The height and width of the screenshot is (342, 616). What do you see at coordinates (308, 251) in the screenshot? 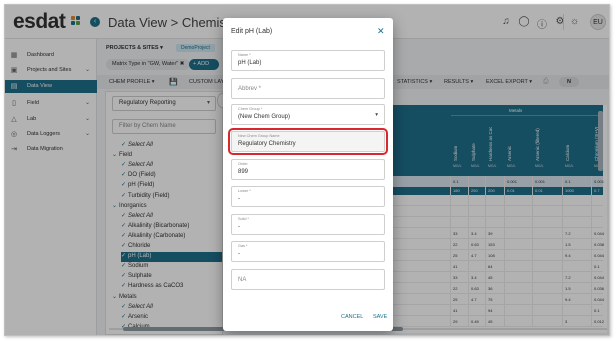
I see `gas-field: Gas * -` at bounding box center [308, 251].